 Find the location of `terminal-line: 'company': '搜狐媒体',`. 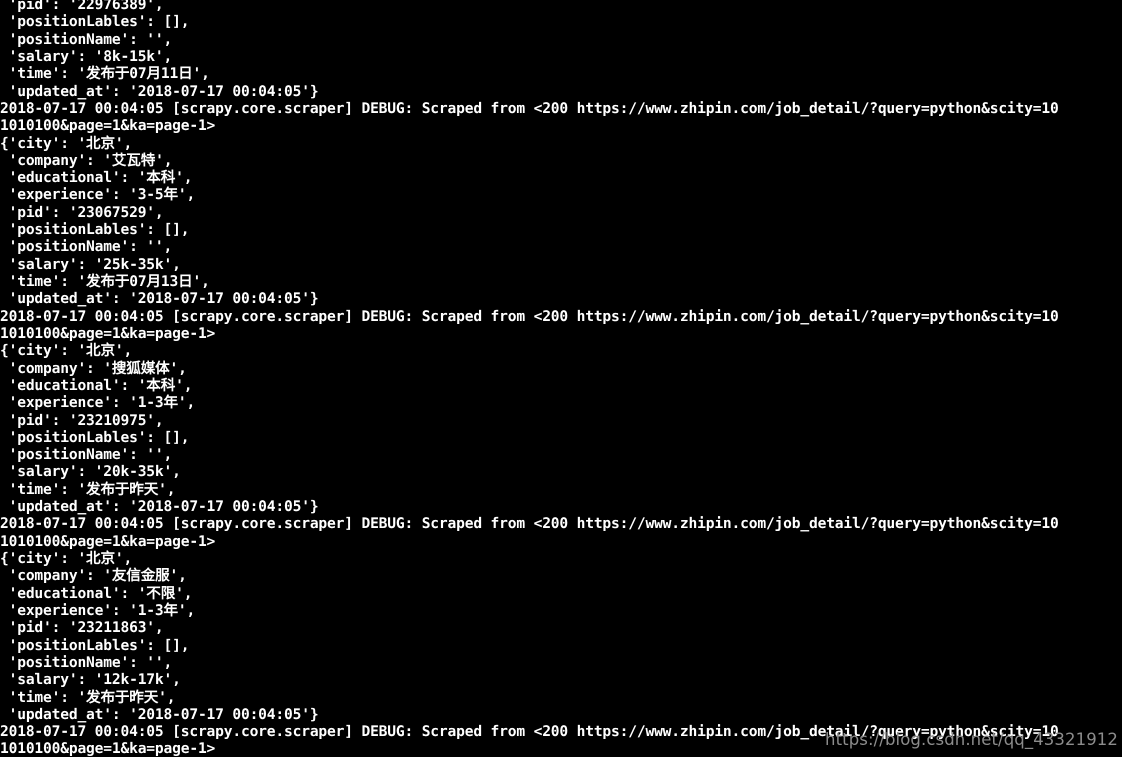

terminal-line: 'company': '搜狐媒体', is located at coordinates (93, 368).